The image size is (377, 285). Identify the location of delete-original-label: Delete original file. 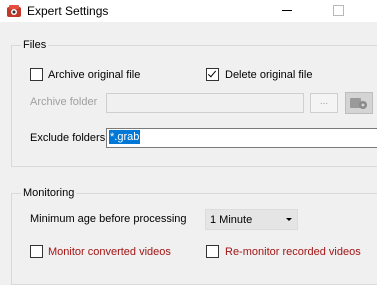
(268, 75).